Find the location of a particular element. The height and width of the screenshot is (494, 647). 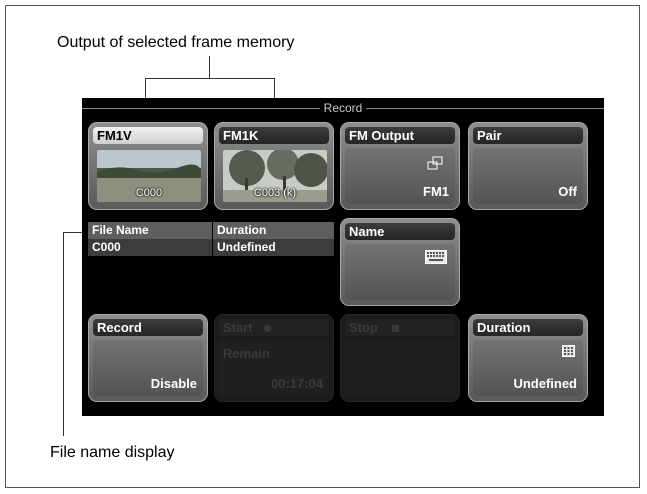

fm-output-value: FM1 is located at coordinates (436, 191).